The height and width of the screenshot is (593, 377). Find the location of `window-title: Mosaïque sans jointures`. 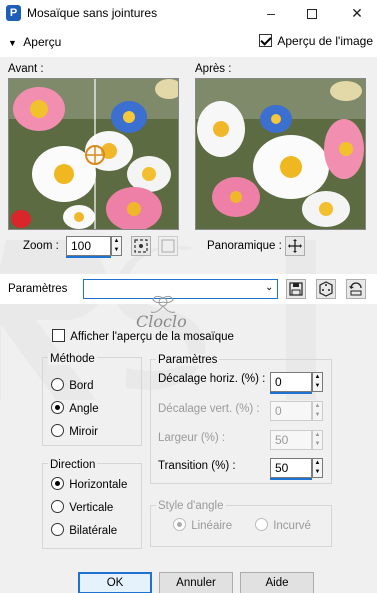

window-title: Mosaïque sans jointures is located at coordinates (92, 13).